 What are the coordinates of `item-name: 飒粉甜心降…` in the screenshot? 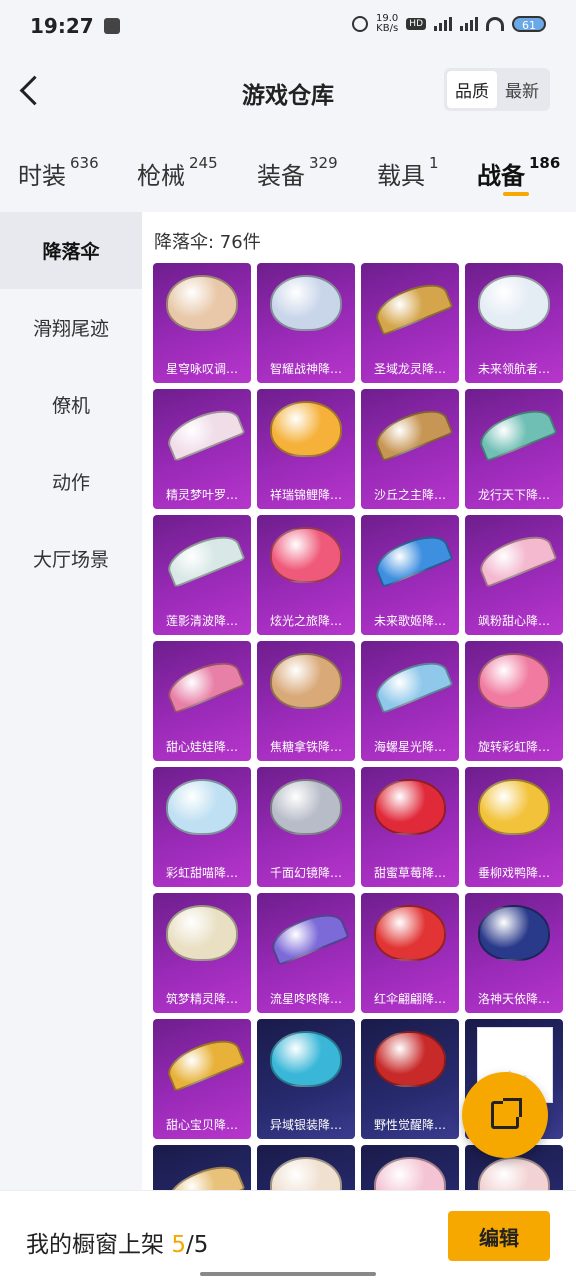 It's located at (513, 621).